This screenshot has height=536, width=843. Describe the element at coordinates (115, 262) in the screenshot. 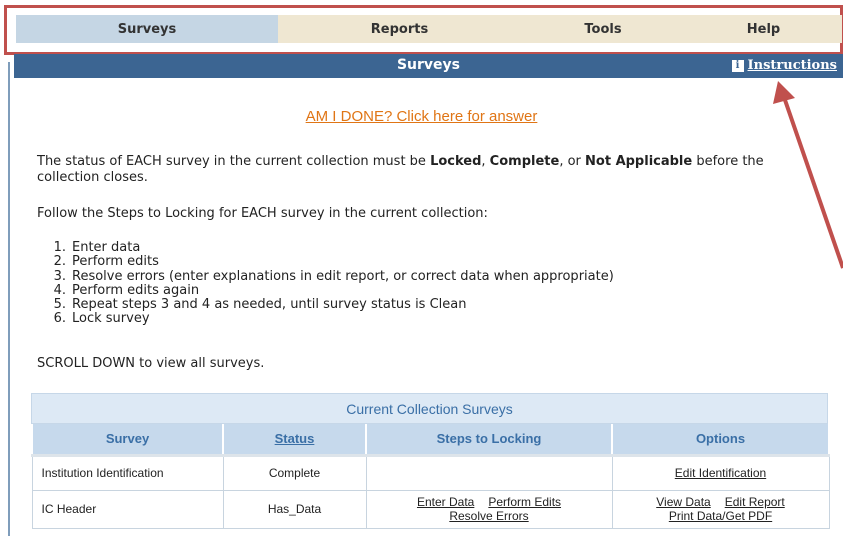

I see `step-text: Perform edits` at that location.